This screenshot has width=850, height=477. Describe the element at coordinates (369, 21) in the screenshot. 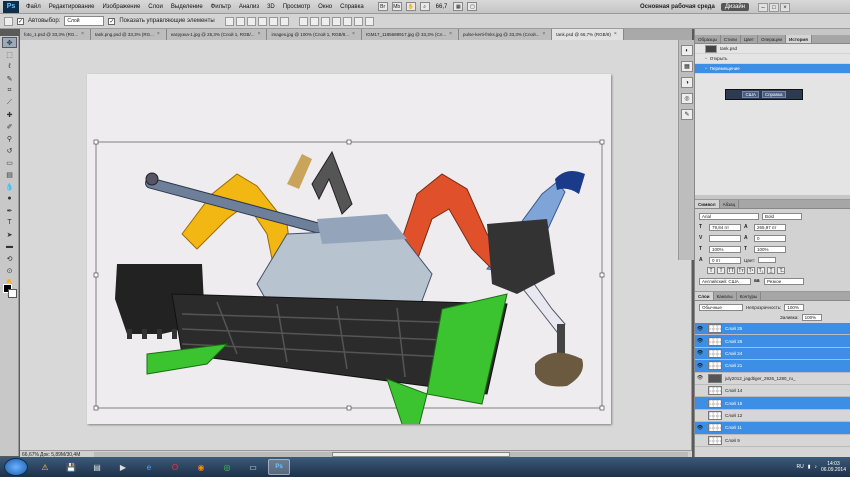

I see `auto-align-icon` at that location.